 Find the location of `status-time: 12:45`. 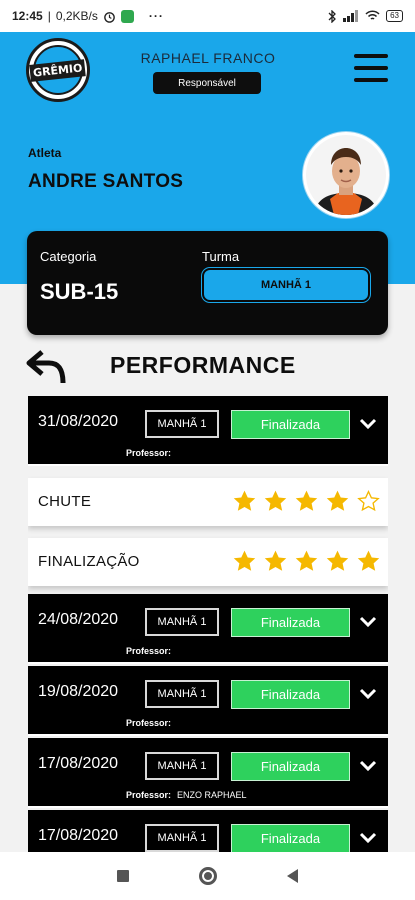

status-time: 12:45 is located at coordinates (27, 16).